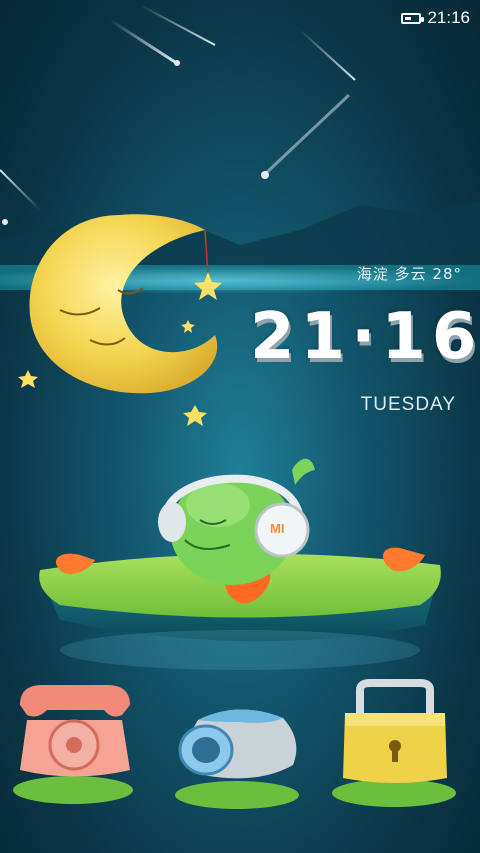  I want to click on lockscreen-clock: 21·16, so click(365, 337).